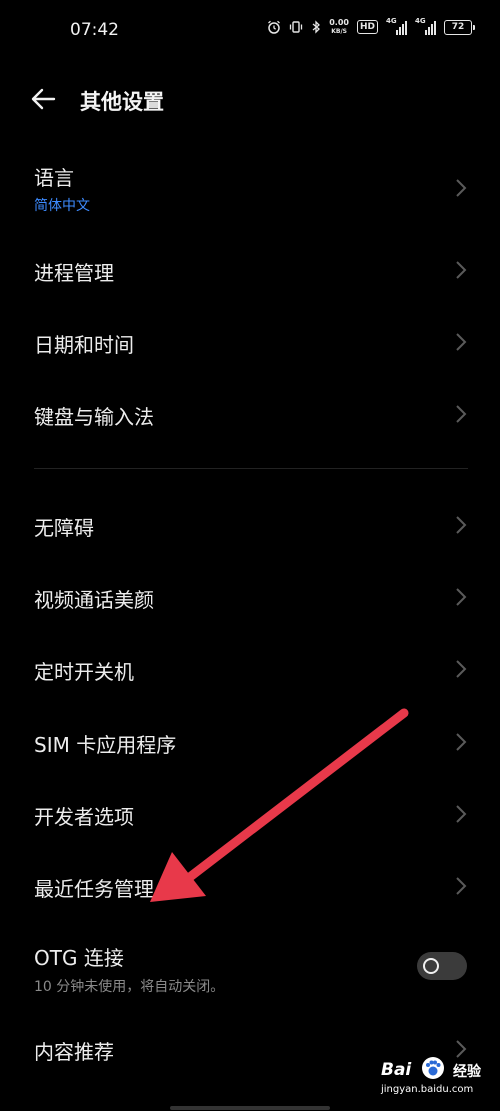 The image size is (500, 1111). Describe the element at coordinates (84, 672) in the screenshot. I see `item-label: 定时开关机` at that location.